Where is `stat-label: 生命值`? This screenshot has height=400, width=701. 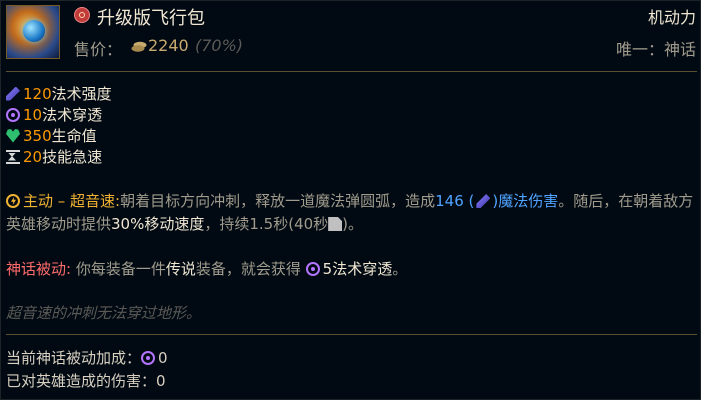
stat-label: 生命值 is located at coordinates (74, 136).